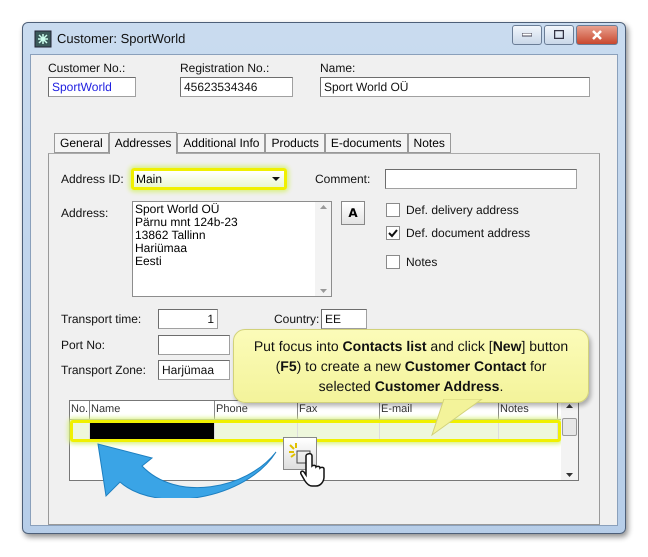 Image resolution: width=648 pixels, height=557 pixels. I want to click on column-header: Fax, so click(308, 409).